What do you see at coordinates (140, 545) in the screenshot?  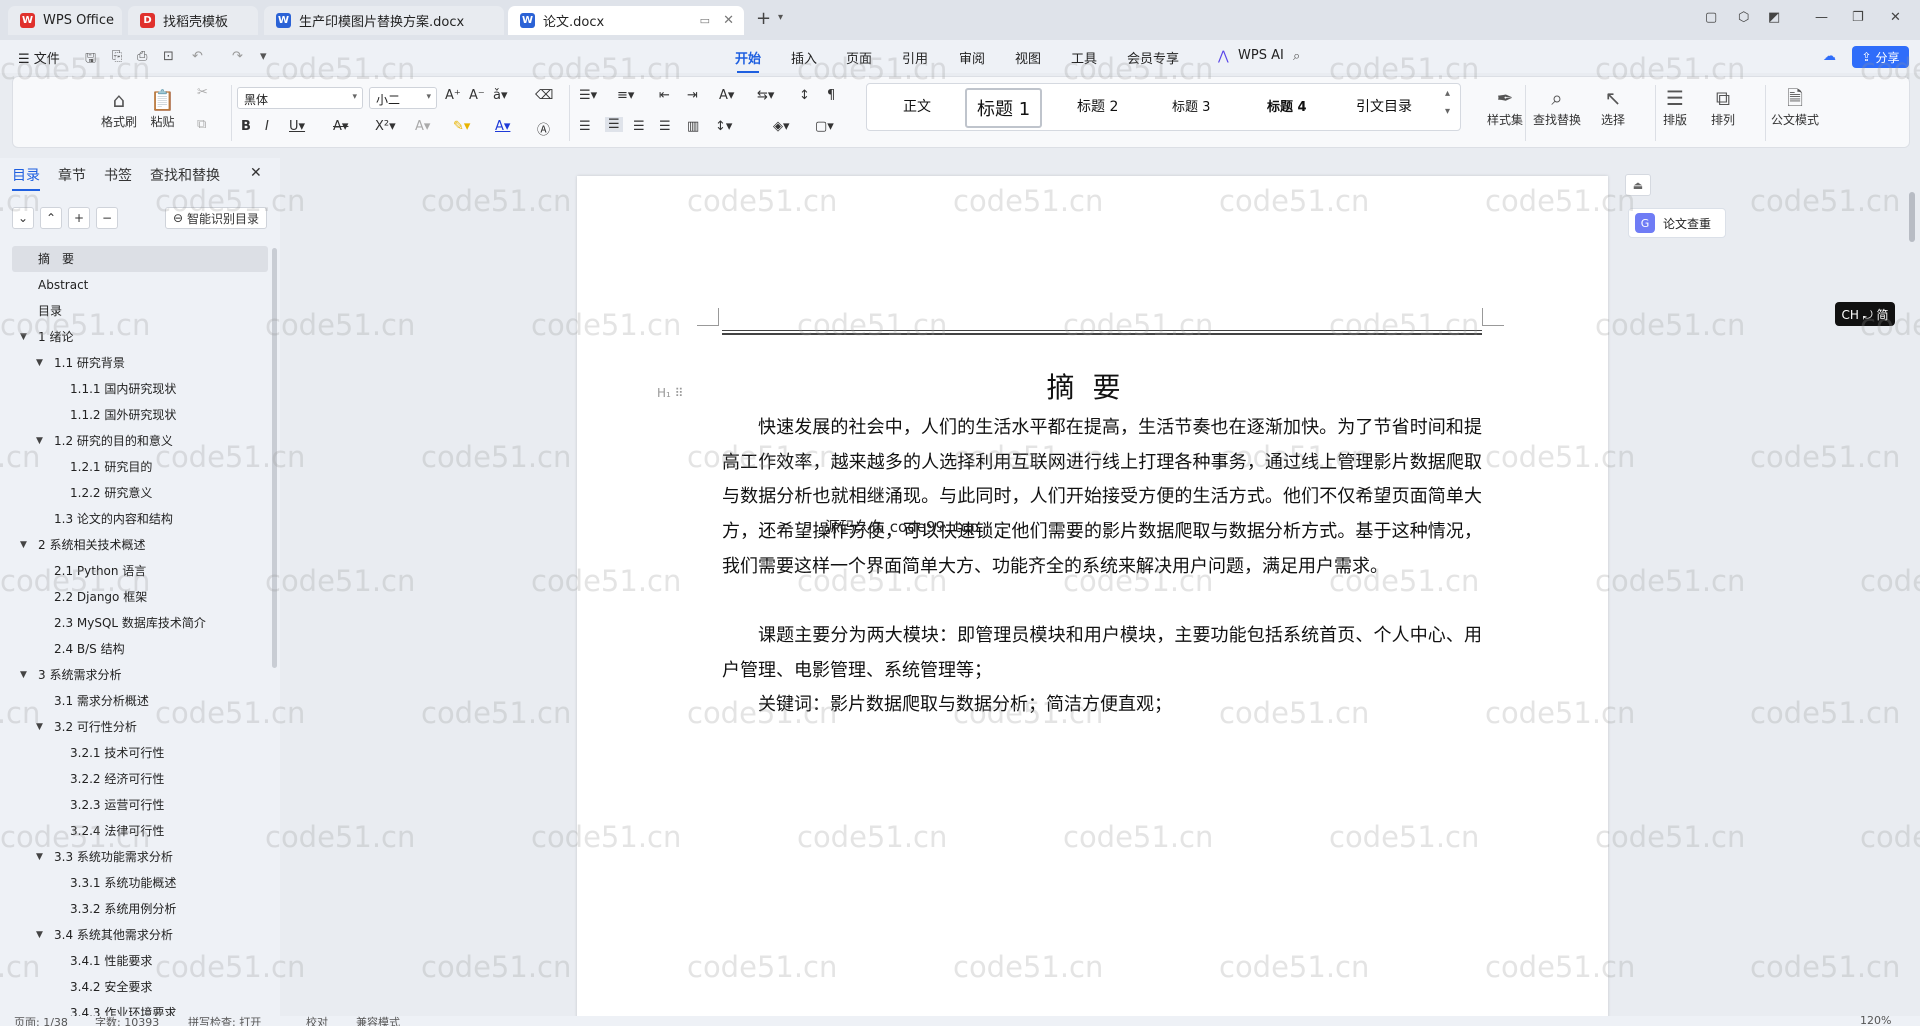 I see `toc-item: ▼ 2 系统相关技术概述` at bounding box center [140, 545].